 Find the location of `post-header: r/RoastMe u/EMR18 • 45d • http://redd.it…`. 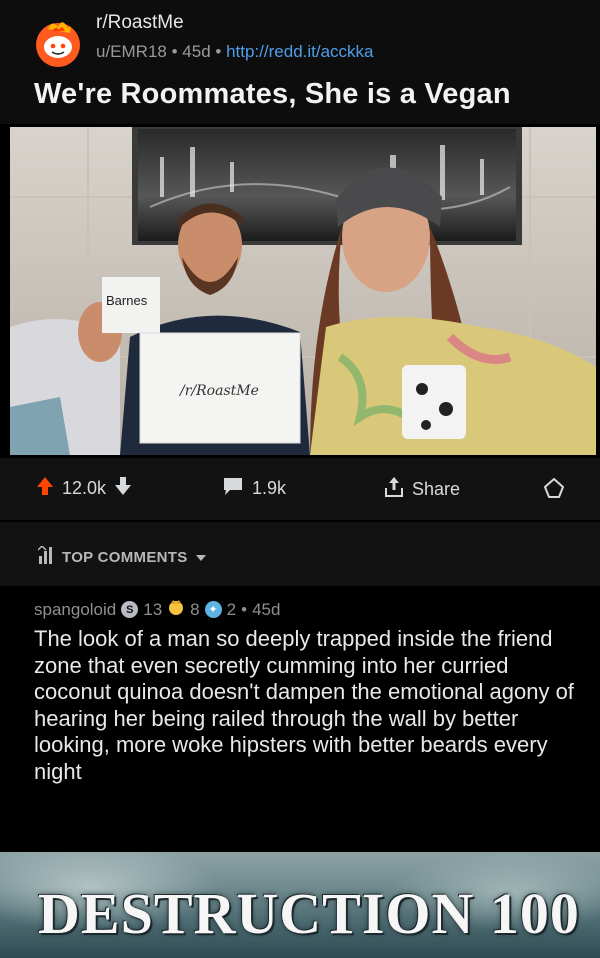

post-header: r/RoastMe u/EMR18 • 45d • http://redd.it… is located at coordinates (300, 62).